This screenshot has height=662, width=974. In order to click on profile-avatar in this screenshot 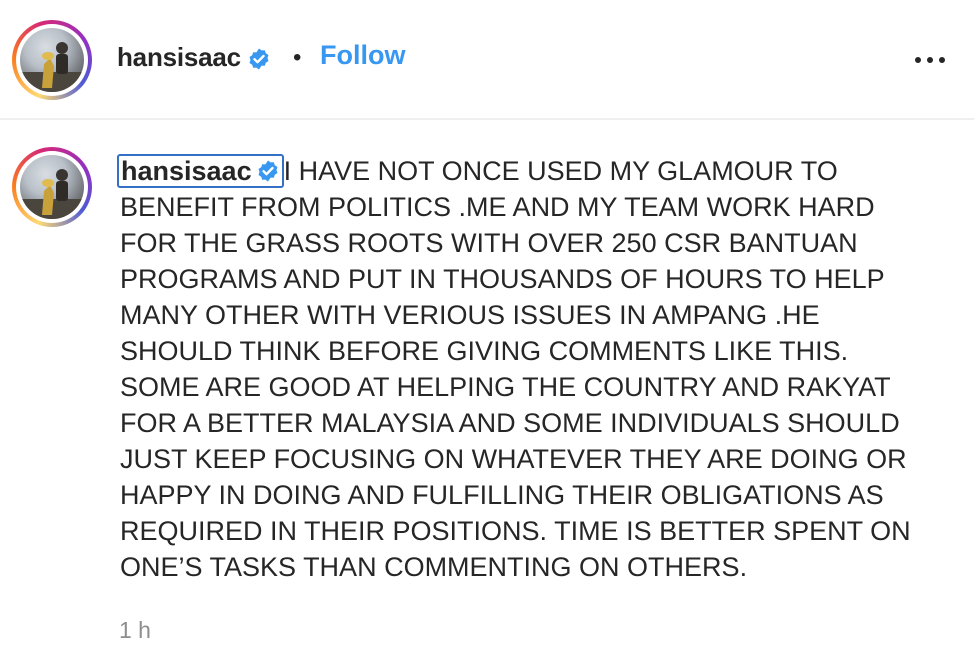, I will do `click(52, 60)`.